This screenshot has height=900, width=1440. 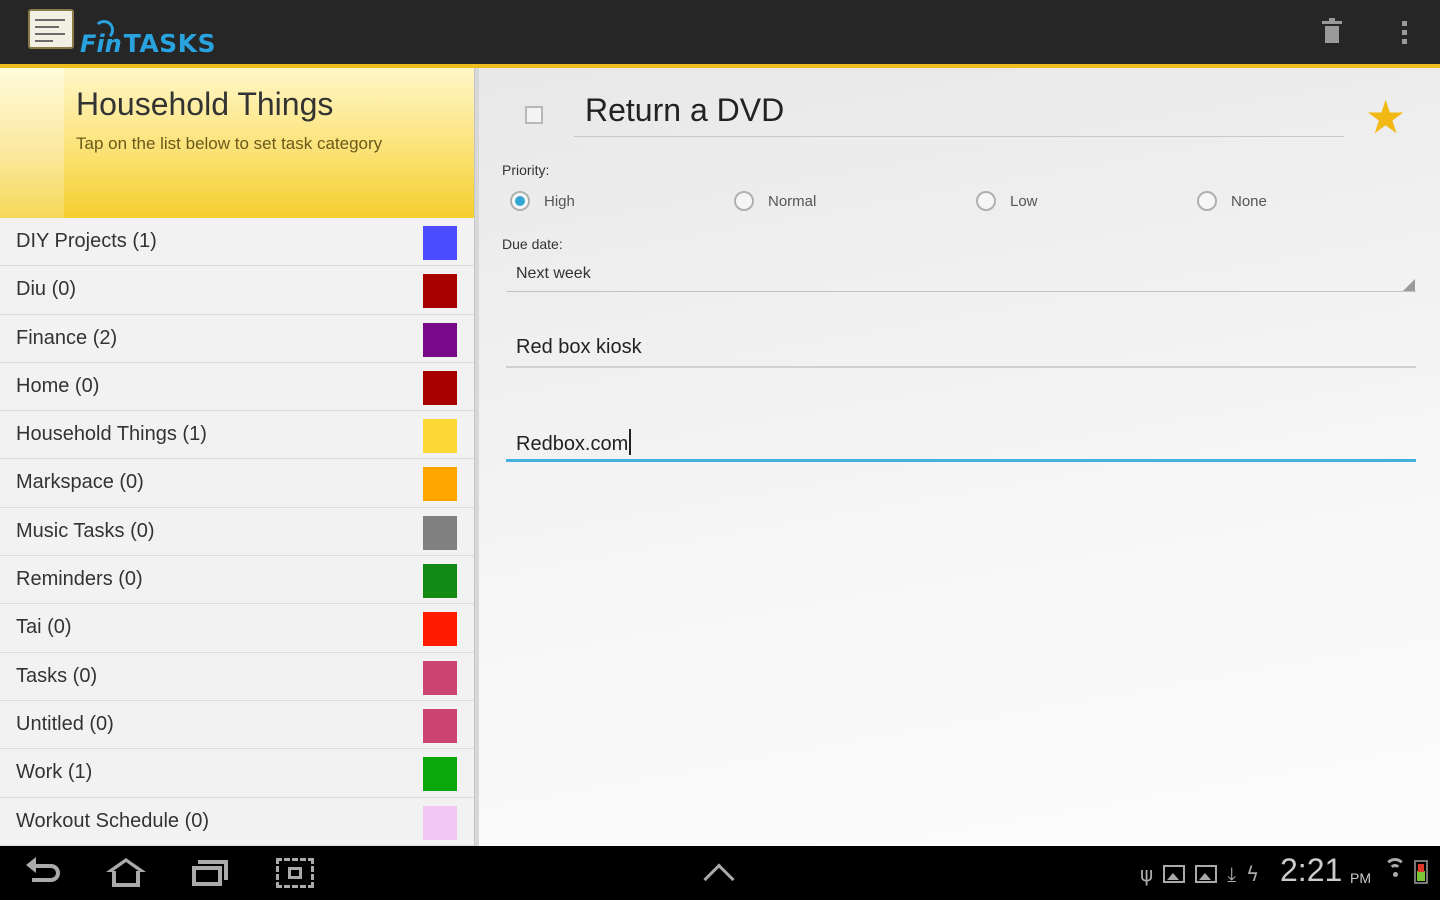 I want to click on category-label: Work (1), so click(x=54, y=772).